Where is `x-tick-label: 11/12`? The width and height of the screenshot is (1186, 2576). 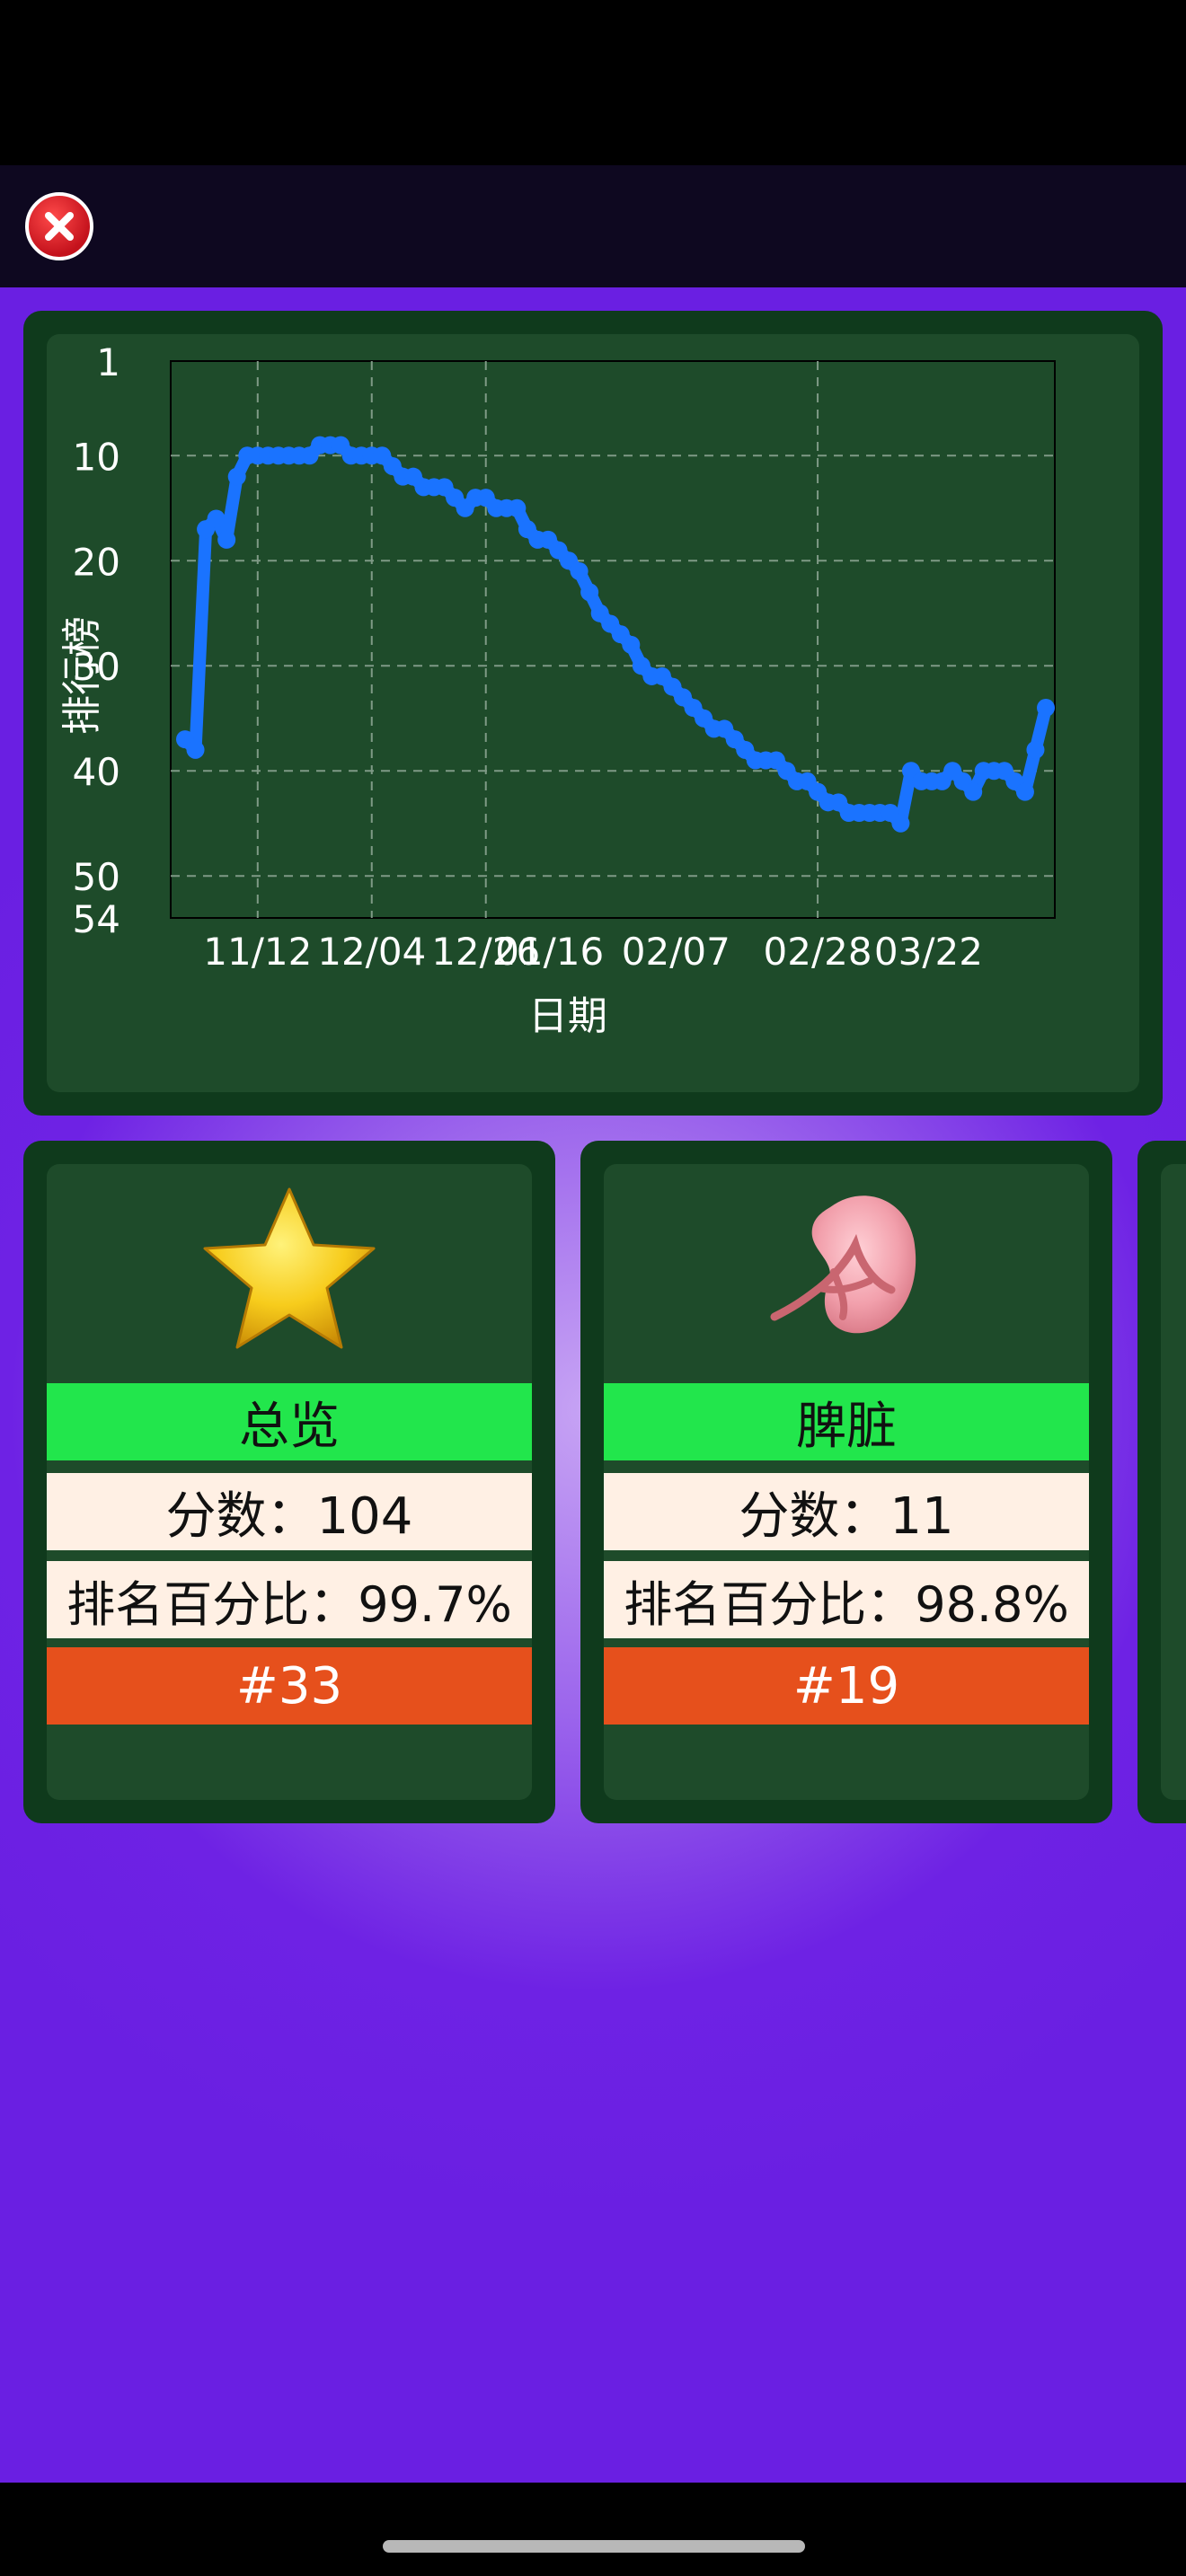 x-tick-label: 11/12 is located at coordinates (257, 952).